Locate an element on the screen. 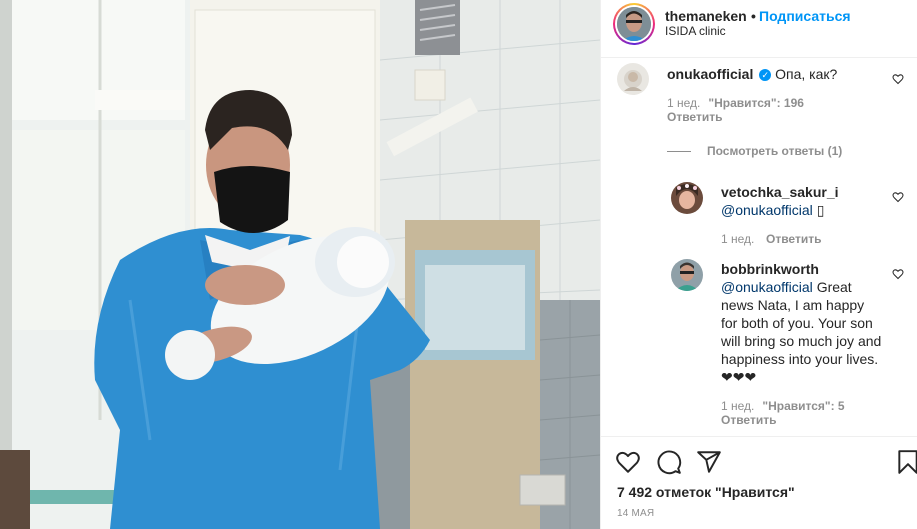 The width and height of the screenshot is (917, 529). reply-meta: 1 нед. "Нравится": 5 is located at coordinates (783, 406).